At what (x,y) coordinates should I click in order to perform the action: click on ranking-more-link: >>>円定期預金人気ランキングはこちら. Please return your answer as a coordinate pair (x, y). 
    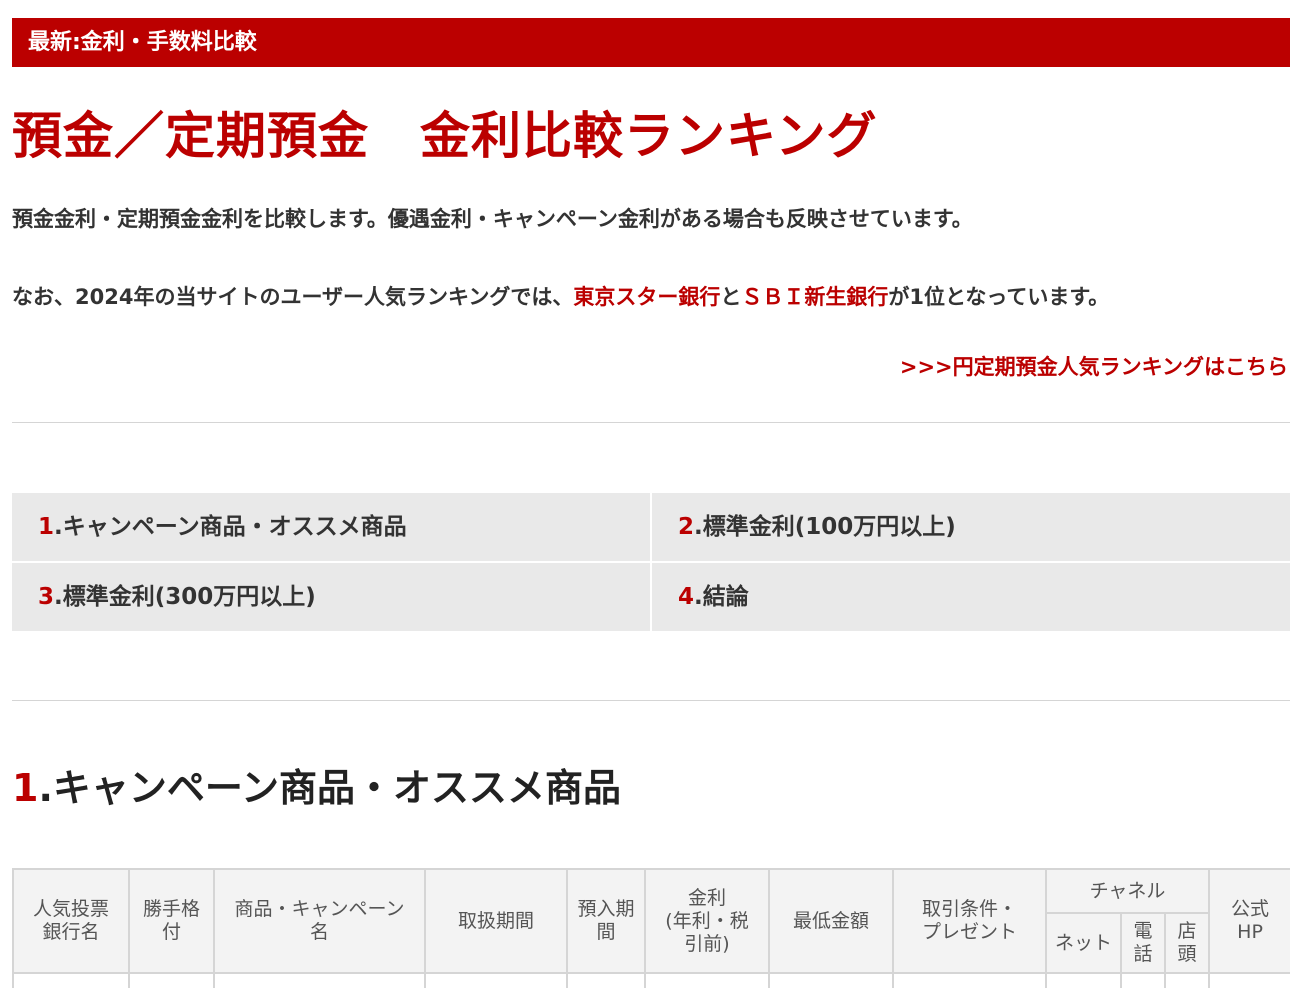
    Looking at the image, I should click on (1094, 366).